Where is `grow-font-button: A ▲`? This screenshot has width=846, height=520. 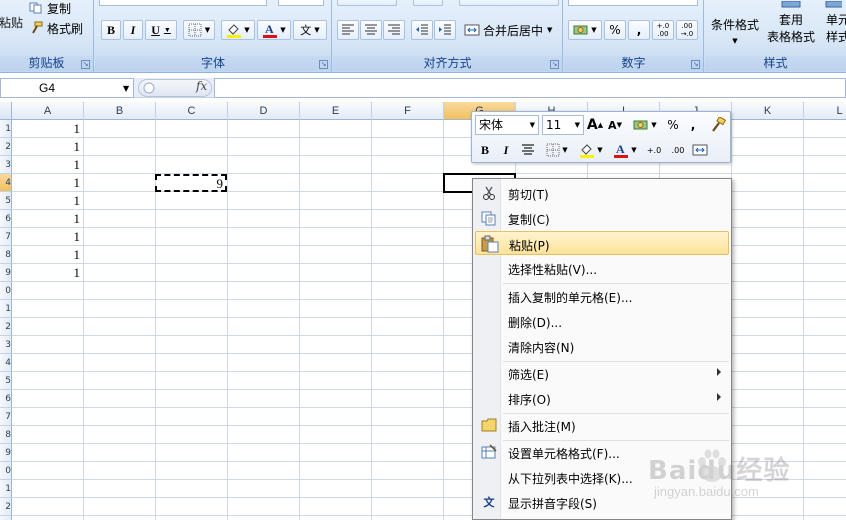
grow-font-button: A ▲ is located at coordinates (595, 125).